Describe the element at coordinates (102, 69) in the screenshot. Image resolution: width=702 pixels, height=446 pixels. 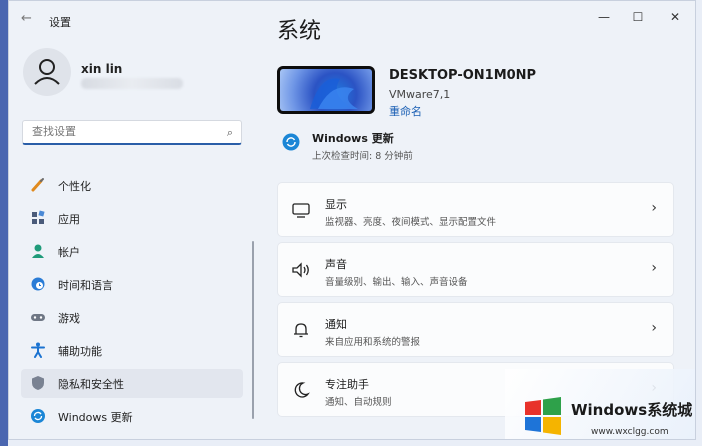
I see `user-name: xin lin` at that location.